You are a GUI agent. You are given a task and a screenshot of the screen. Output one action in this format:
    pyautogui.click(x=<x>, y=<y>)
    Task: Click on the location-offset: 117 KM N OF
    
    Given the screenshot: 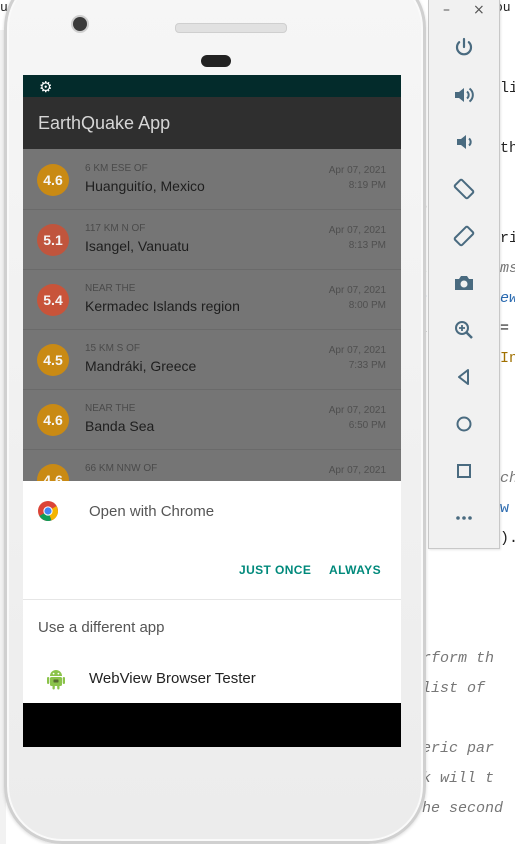 What is the action you would take?
    pyautogui.click(x=115, y=228)
    